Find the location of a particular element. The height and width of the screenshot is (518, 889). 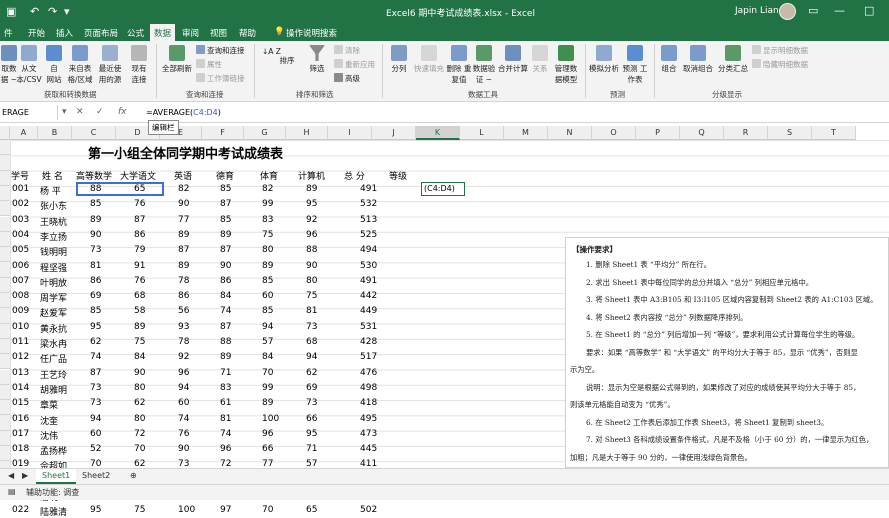

restore-icon: — is located at coordinates (839, 10).